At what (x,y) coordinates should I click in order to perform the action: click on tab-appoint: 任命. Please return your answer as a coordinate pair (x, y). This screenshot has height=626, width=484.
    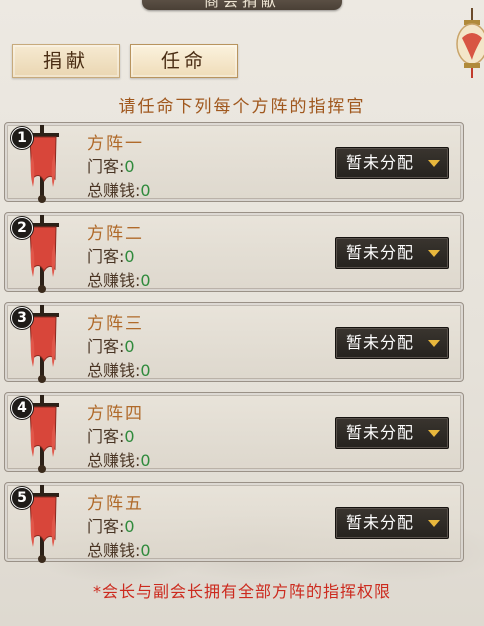
    Looking at the image, I should click on (184, 61).